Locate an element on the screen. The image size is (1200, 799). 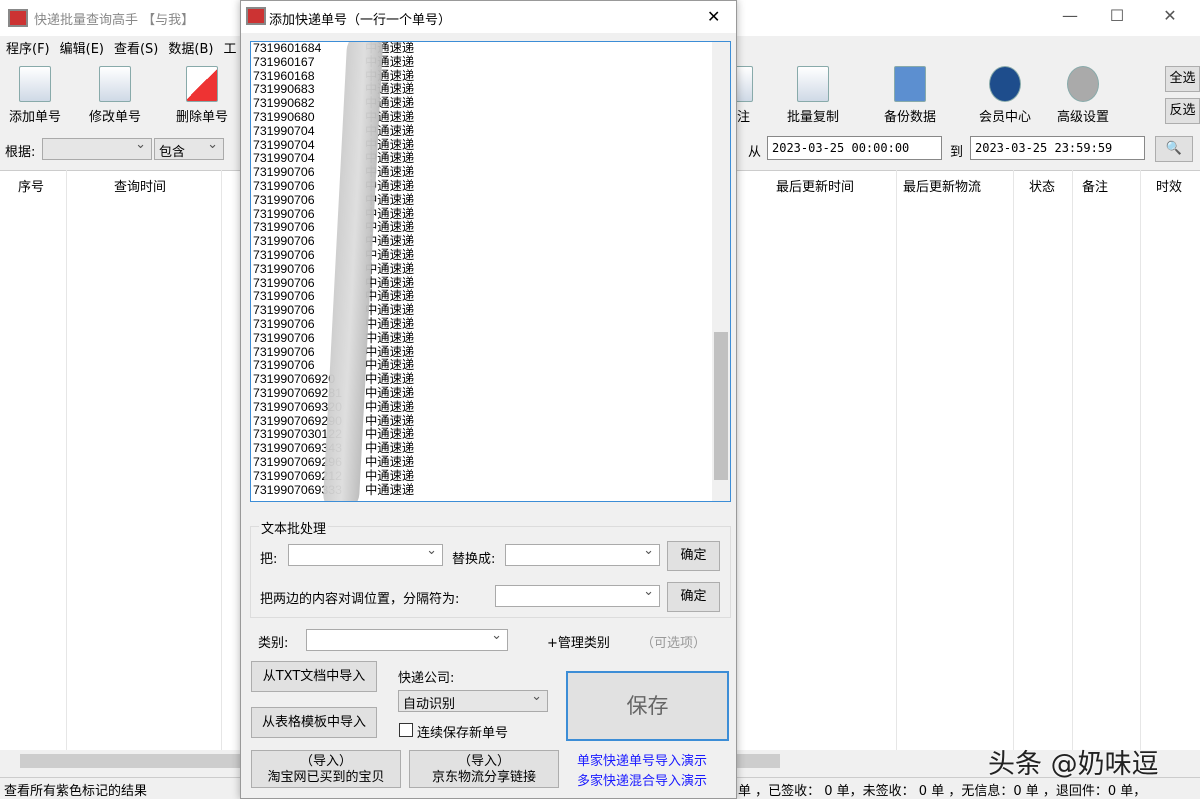
col-last-logistics: 最后更新物流 is located at coordinates (942, 185).